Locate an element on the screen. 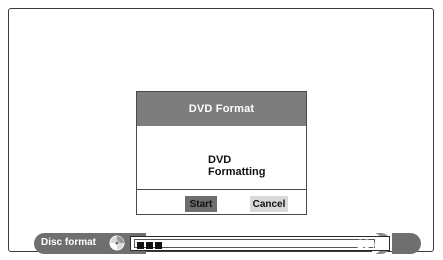 This screenshot has width=443, height=260. start-button: Start is located at coordinates (201, 204).